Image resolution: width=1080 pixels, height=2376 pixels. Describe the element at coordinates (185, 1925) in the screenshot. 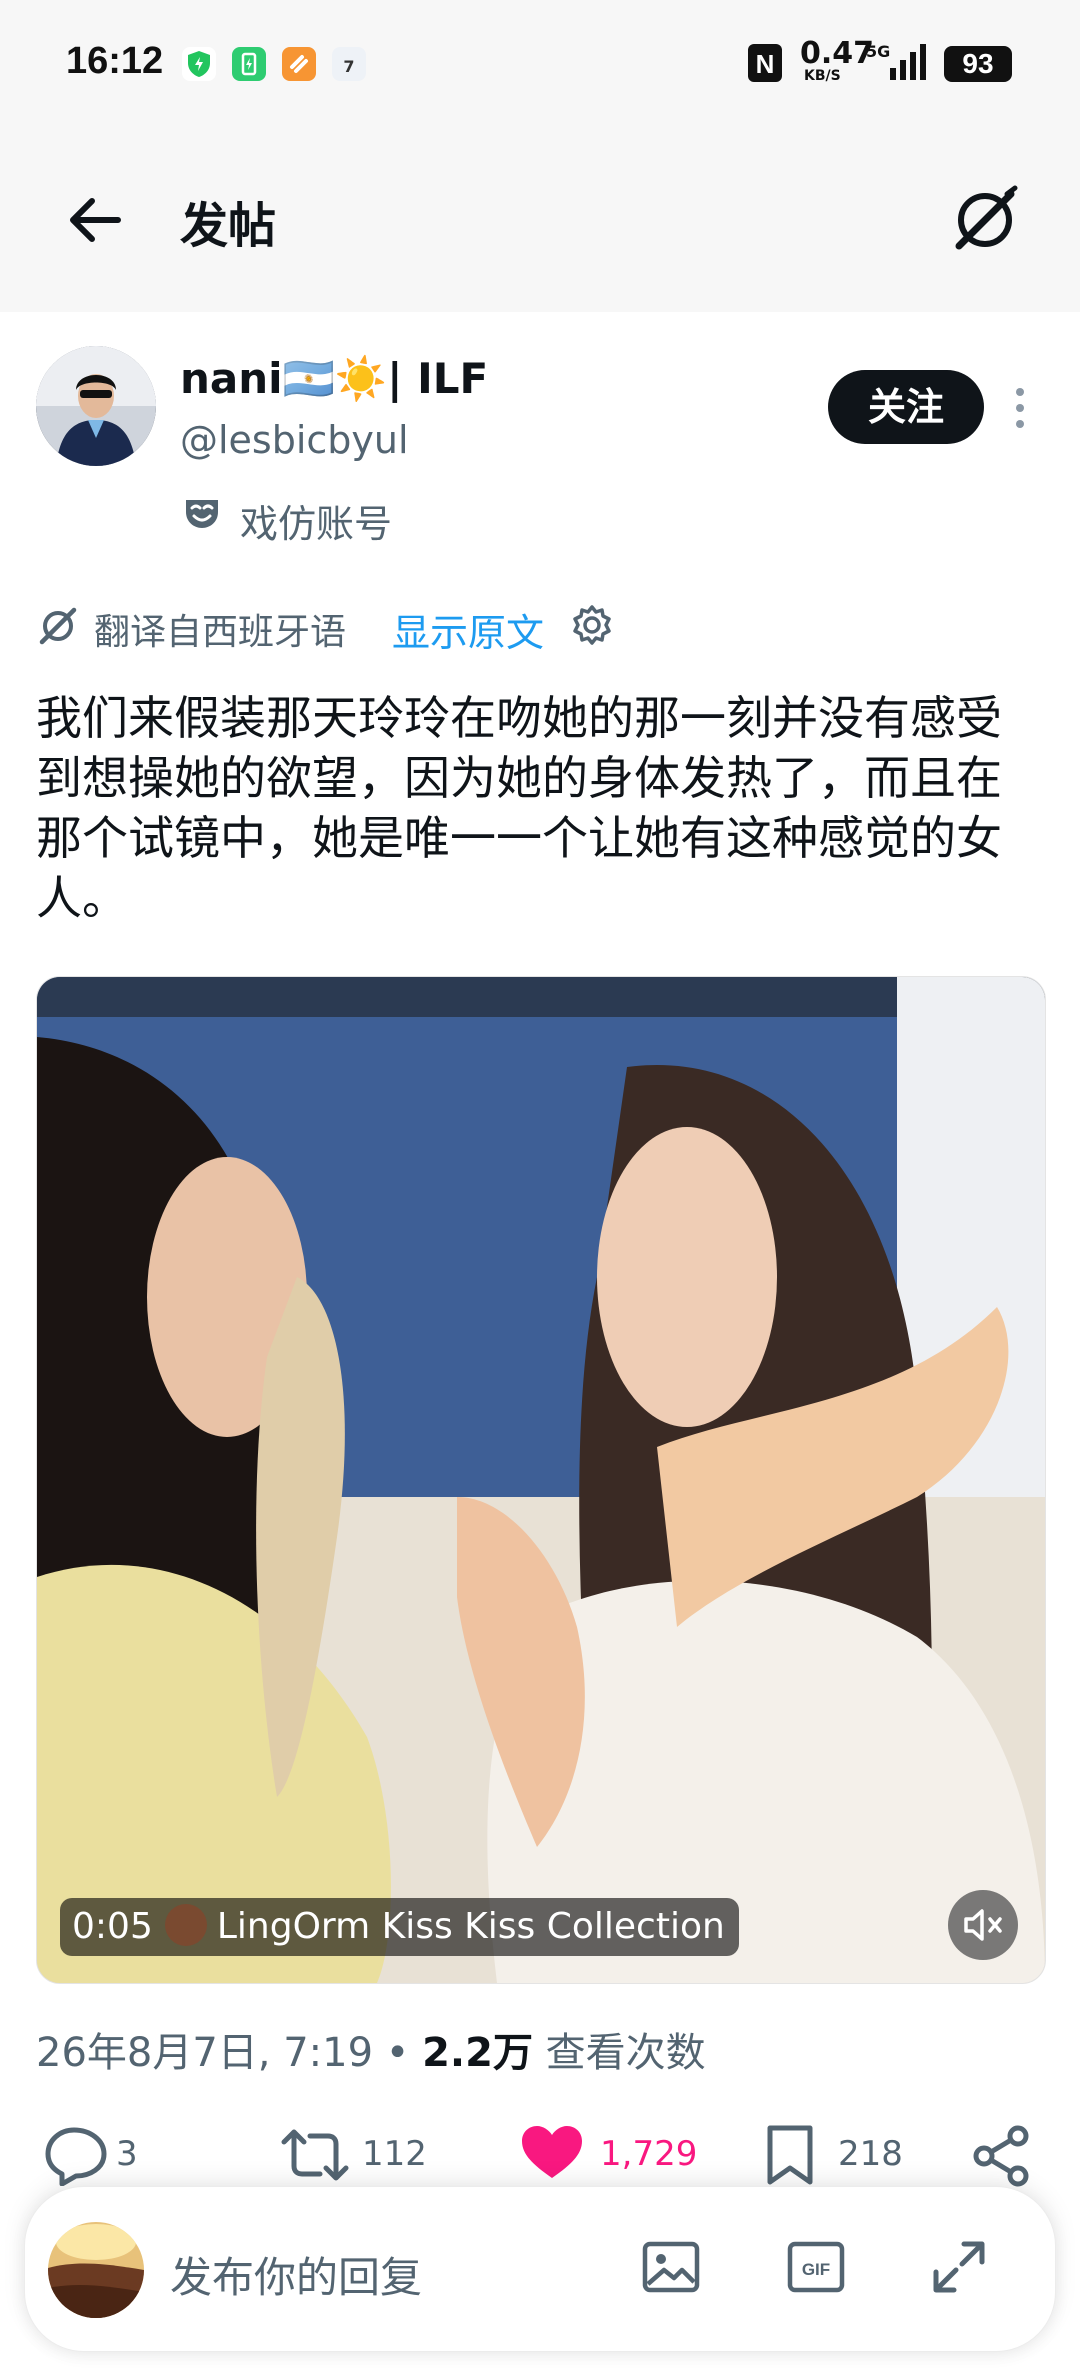

I see `video-source-avatar` at that location.